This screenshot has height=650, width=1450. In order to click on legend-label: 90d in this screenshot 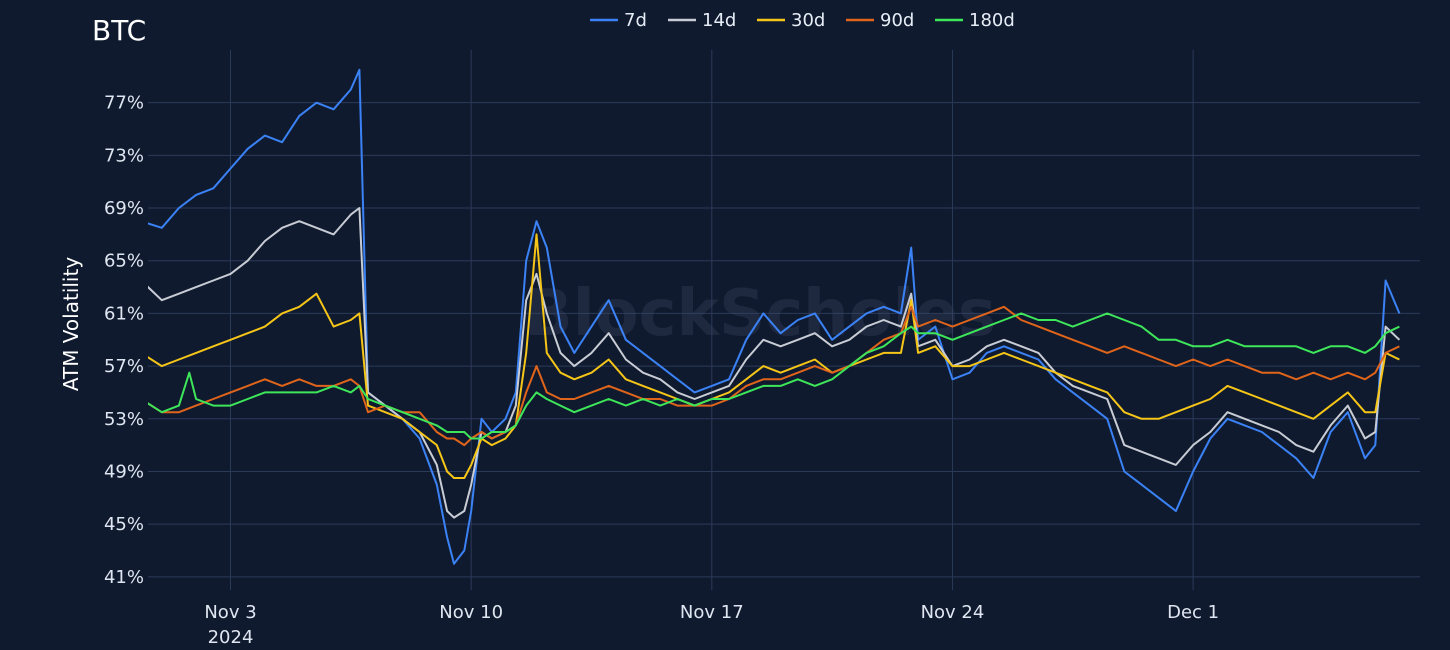, I will do `click(897, 20)`.